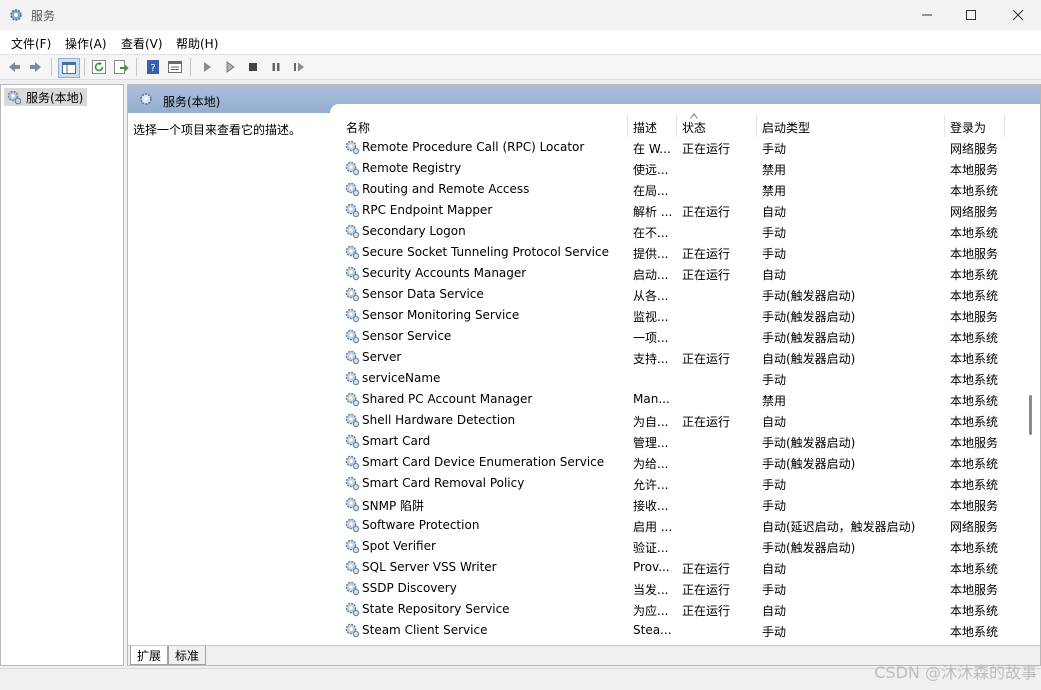 The image size is (1041, 690). I want to click on stop-service-button, so click(253, 67).